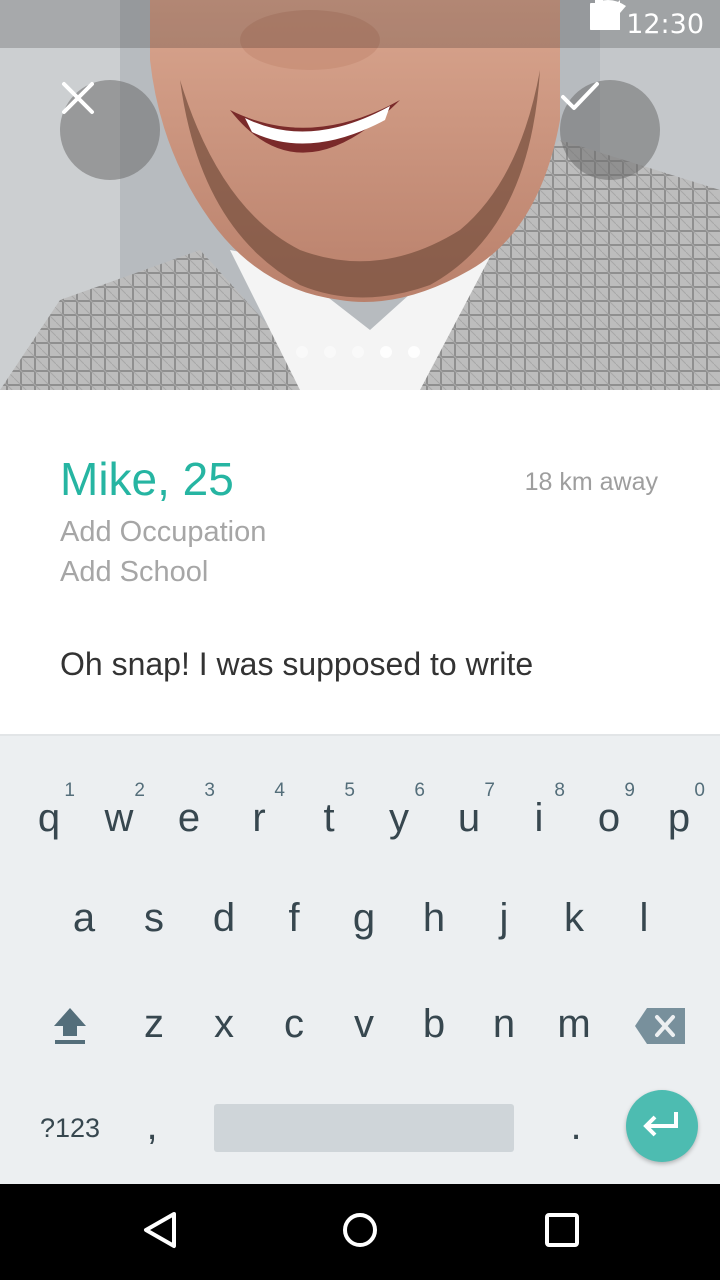 This screenshot has width=720, height=1280. Describe the element at coordinates (591, 482) in the screenshot. I see `distance-label: 18 km away` at that location.